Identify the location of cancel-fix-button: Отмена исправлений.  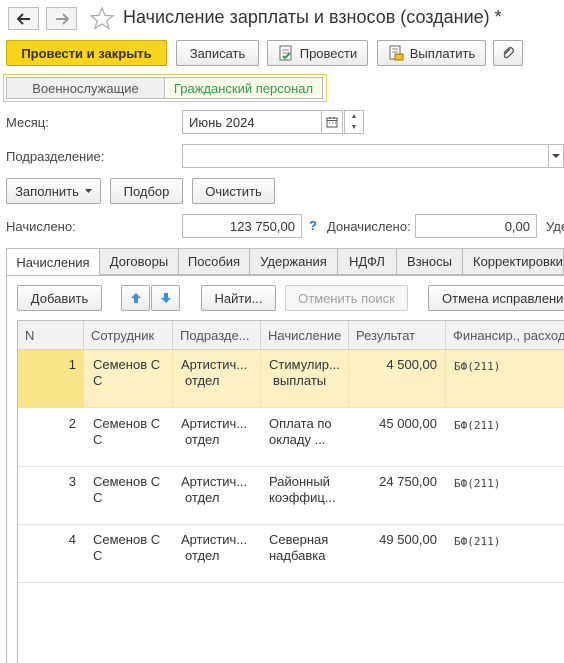
(496, 298).